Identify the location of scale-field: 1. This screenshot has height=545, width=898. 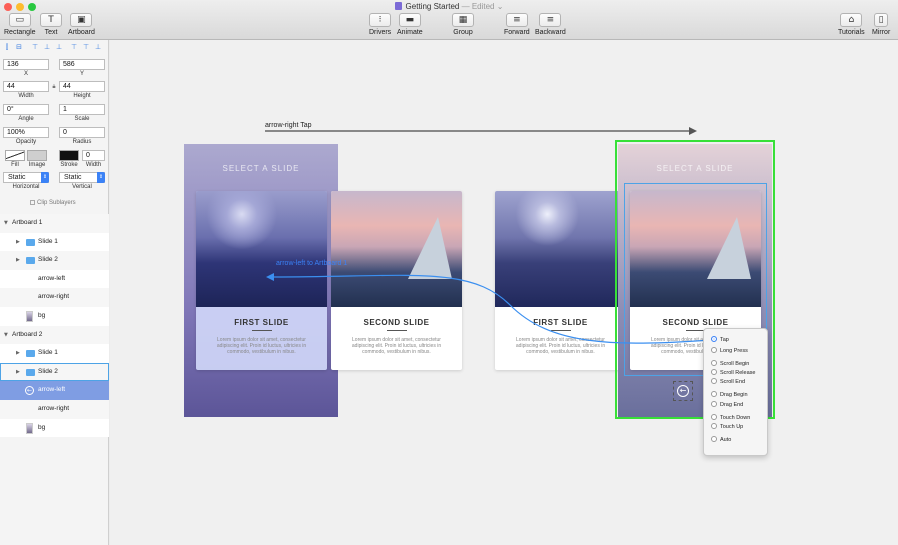
(82, 109).